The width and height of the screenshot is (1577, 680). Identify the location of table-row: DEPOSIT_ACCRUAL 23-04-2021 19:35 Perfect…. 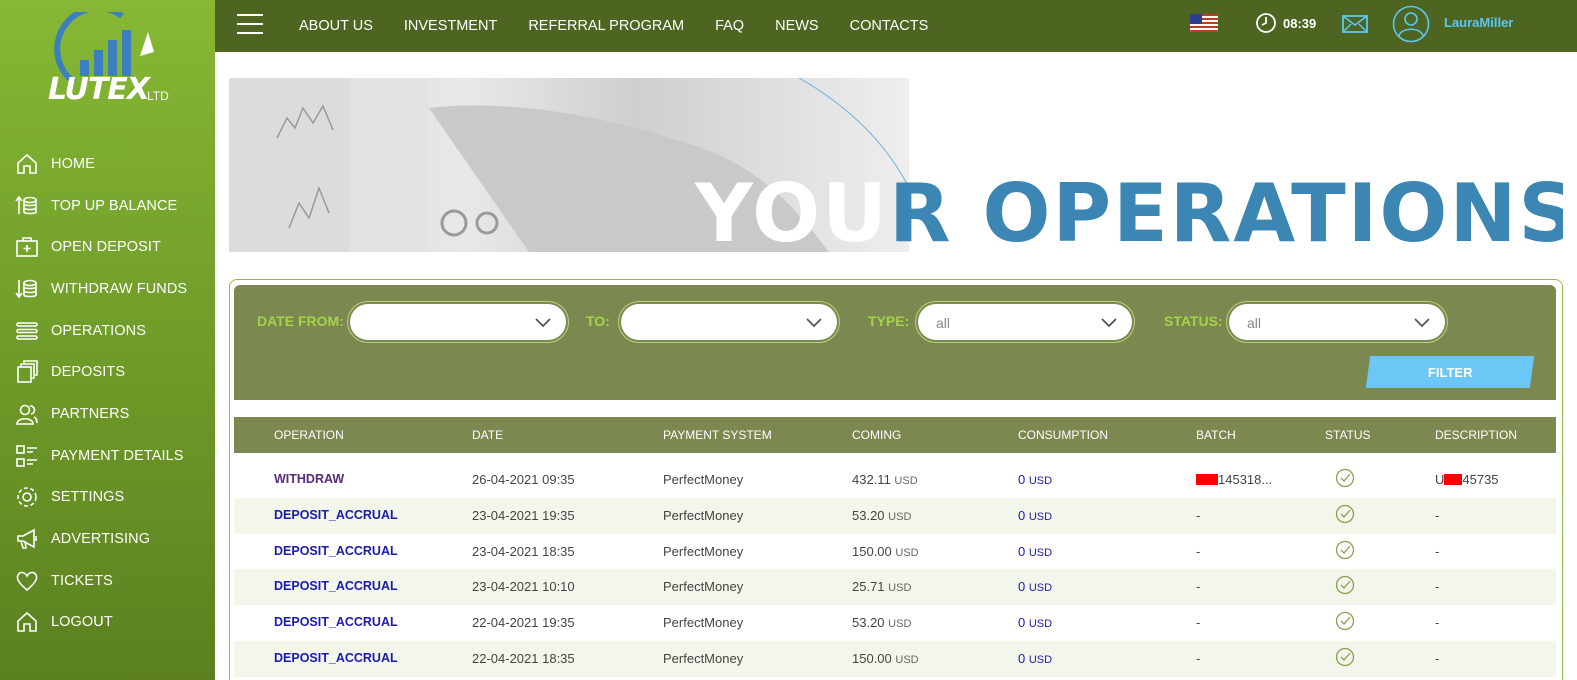
(895, 515).